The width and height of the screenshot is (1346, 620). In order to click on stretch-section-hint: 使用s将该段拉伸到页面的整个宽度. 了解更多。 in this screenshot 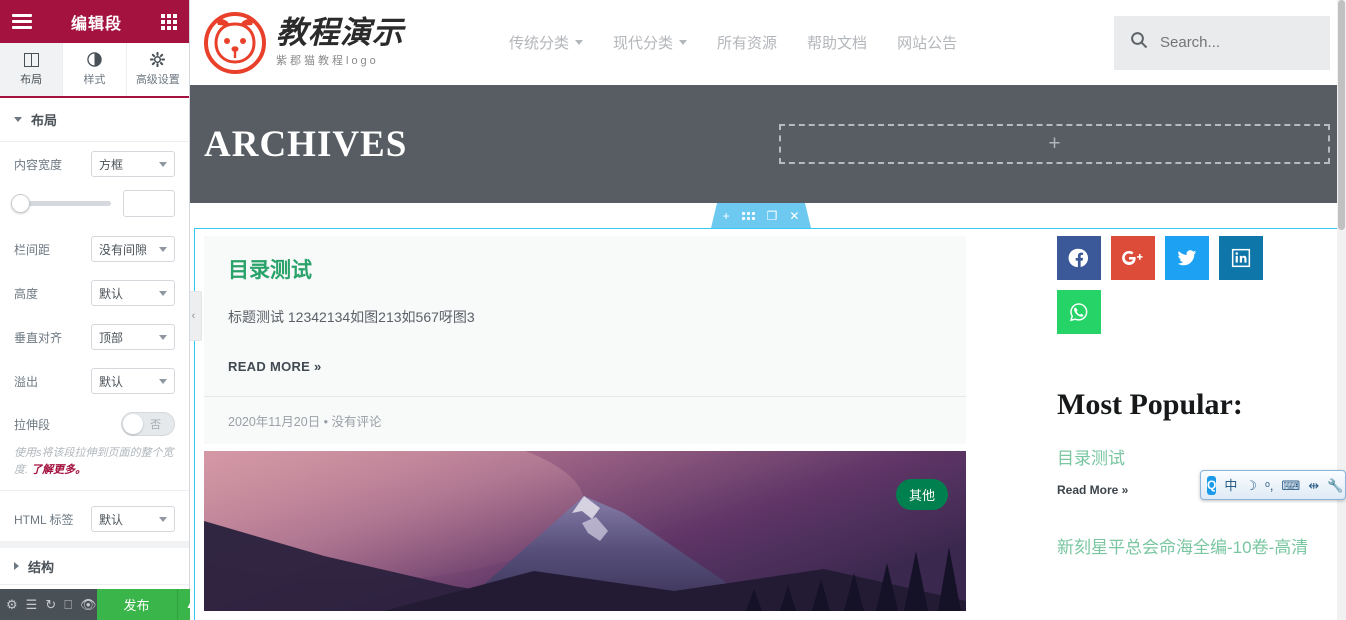, I will do `click(94, 467)`.